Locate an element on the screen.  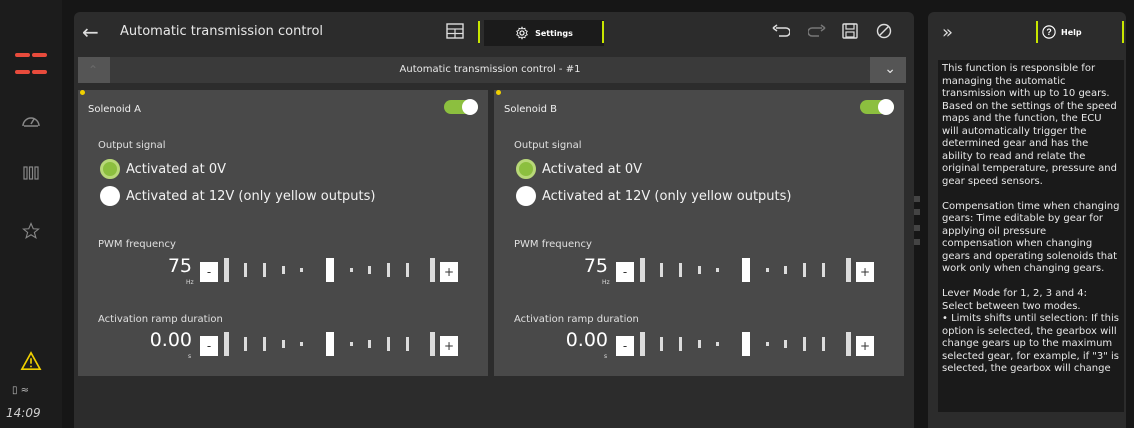
card-title: Solenoid A is located at coordinates (114, 109).